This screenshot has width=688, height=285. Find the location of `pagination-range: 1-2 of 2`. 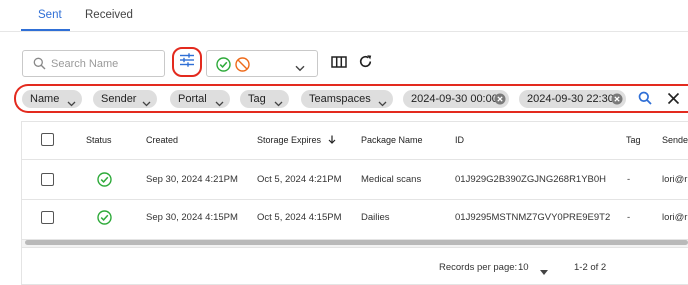

pagination-range: 1-2 of 2 is located at coordinates (590, 267).